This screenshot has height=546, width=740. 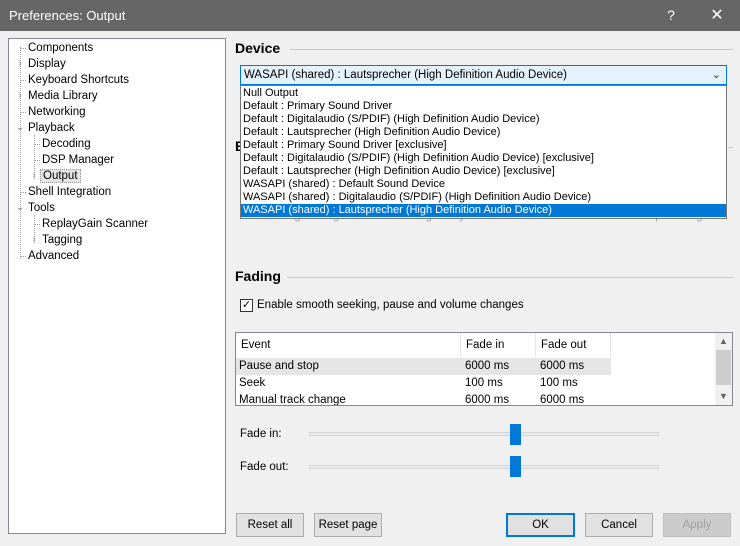 What do you see at coordinates (697, 525) in the screenshot?
I see `apply-button: Apply` at bounding box center [697, 525].